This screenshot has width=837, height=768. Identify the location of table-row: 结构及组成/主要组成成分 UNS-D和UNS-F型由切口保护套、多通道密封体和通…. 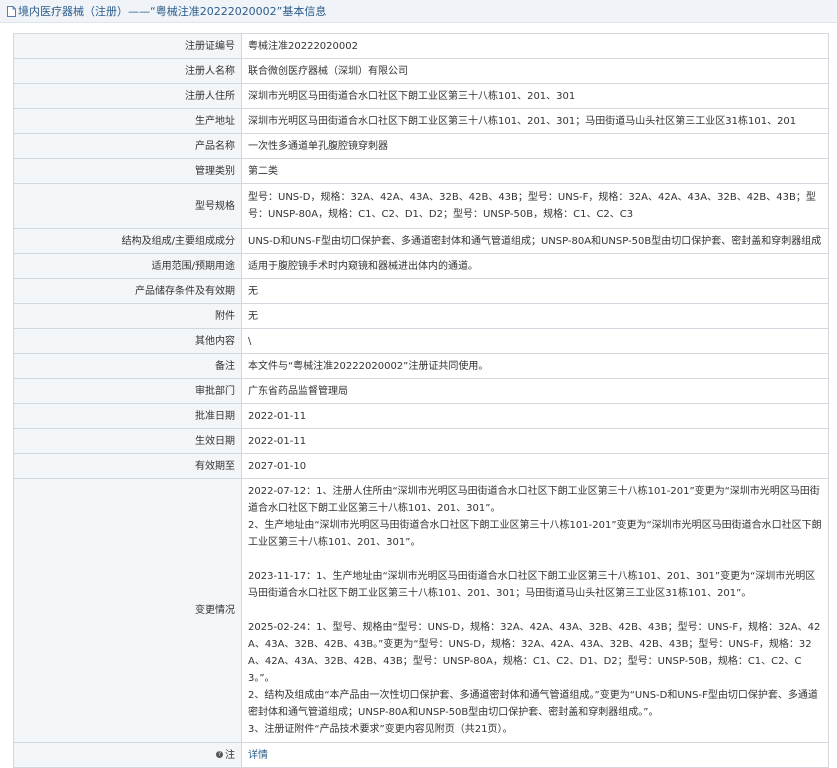
(421, 241).